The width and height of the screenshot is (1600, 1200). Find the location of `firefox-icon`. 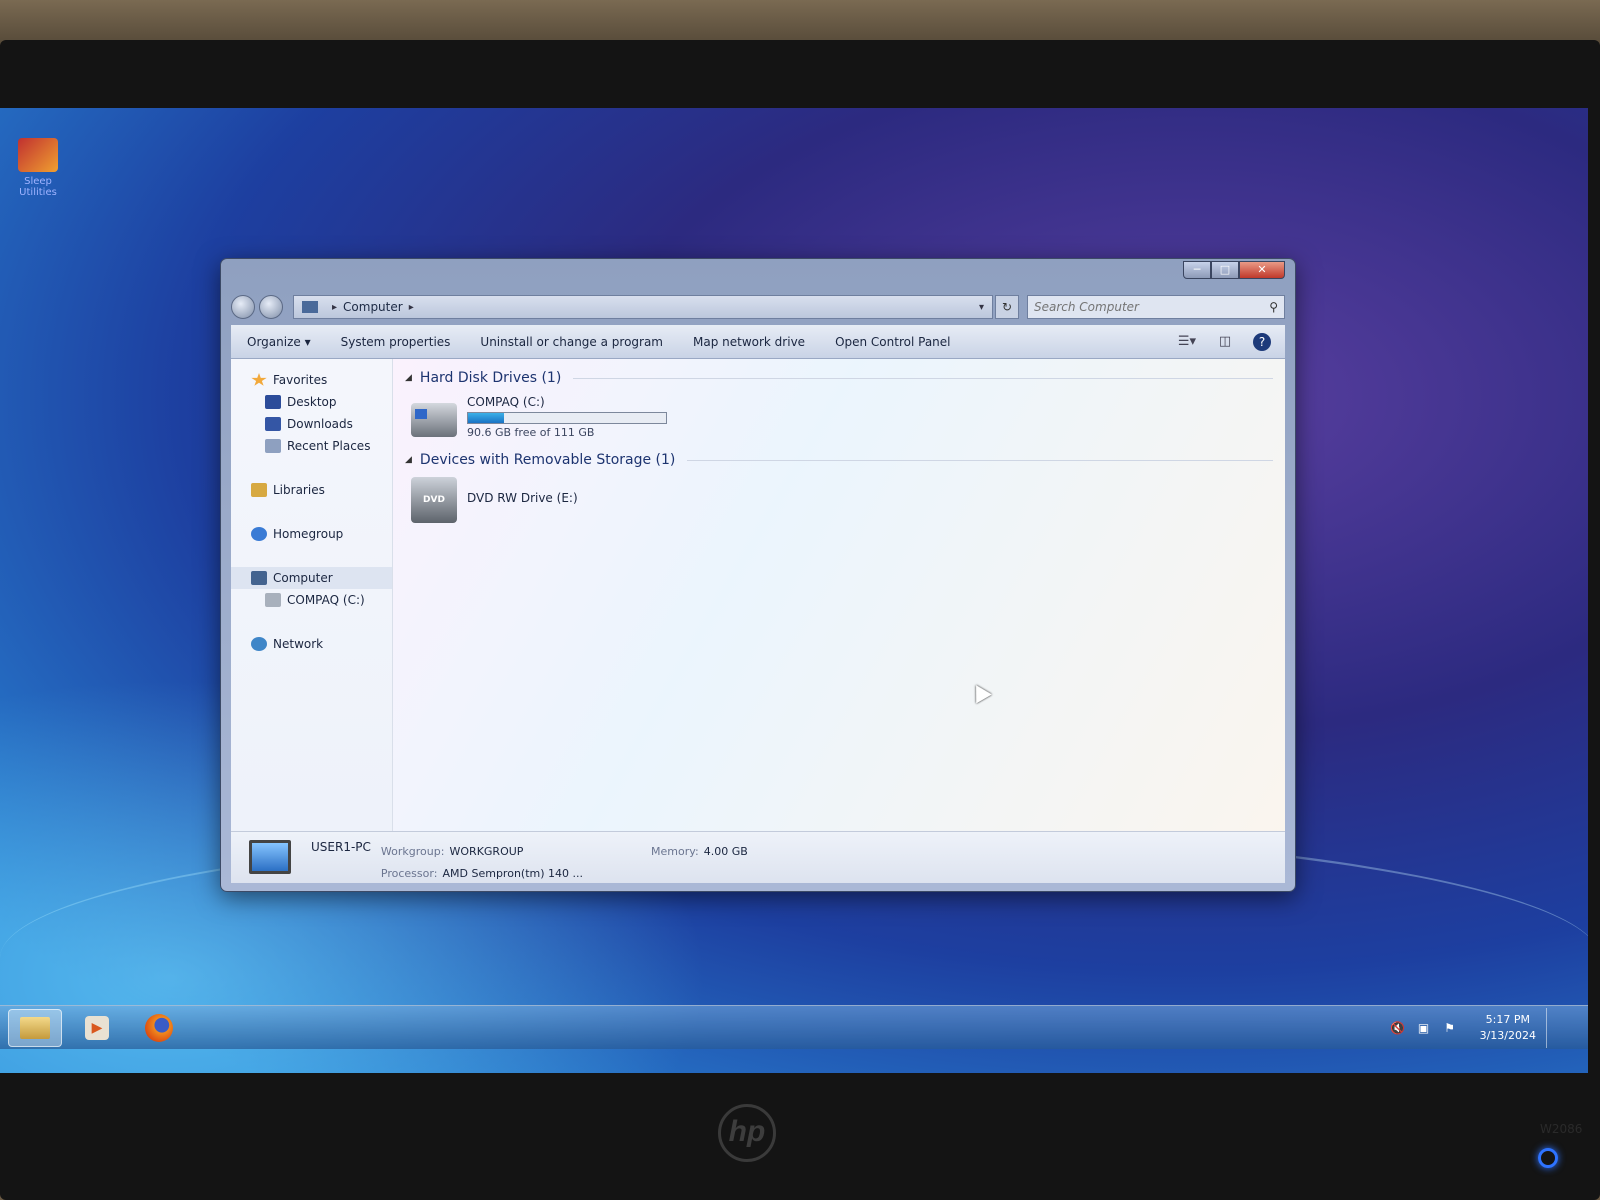

firefox-icon is located at coordinates (159, 1027).